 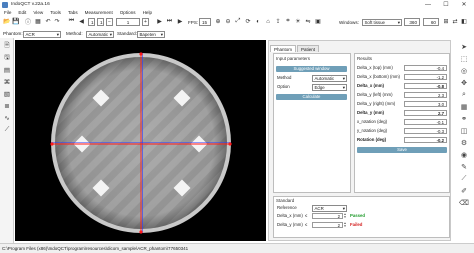 I want to click on reference-select: ACR, so click(x=329, y=208).